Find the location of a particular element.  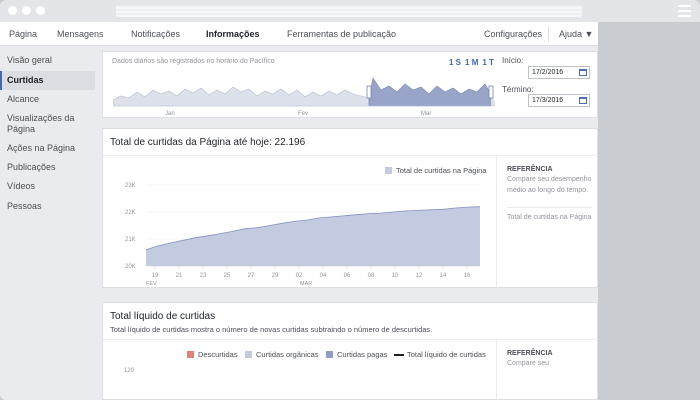

start-date-value: 17/2/2016 is located at coordinates (548, 72).